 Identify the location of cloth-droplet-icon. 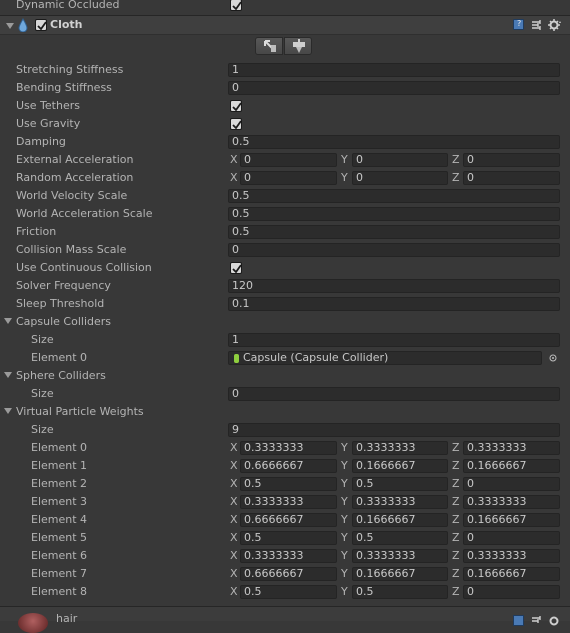
(23, 25).